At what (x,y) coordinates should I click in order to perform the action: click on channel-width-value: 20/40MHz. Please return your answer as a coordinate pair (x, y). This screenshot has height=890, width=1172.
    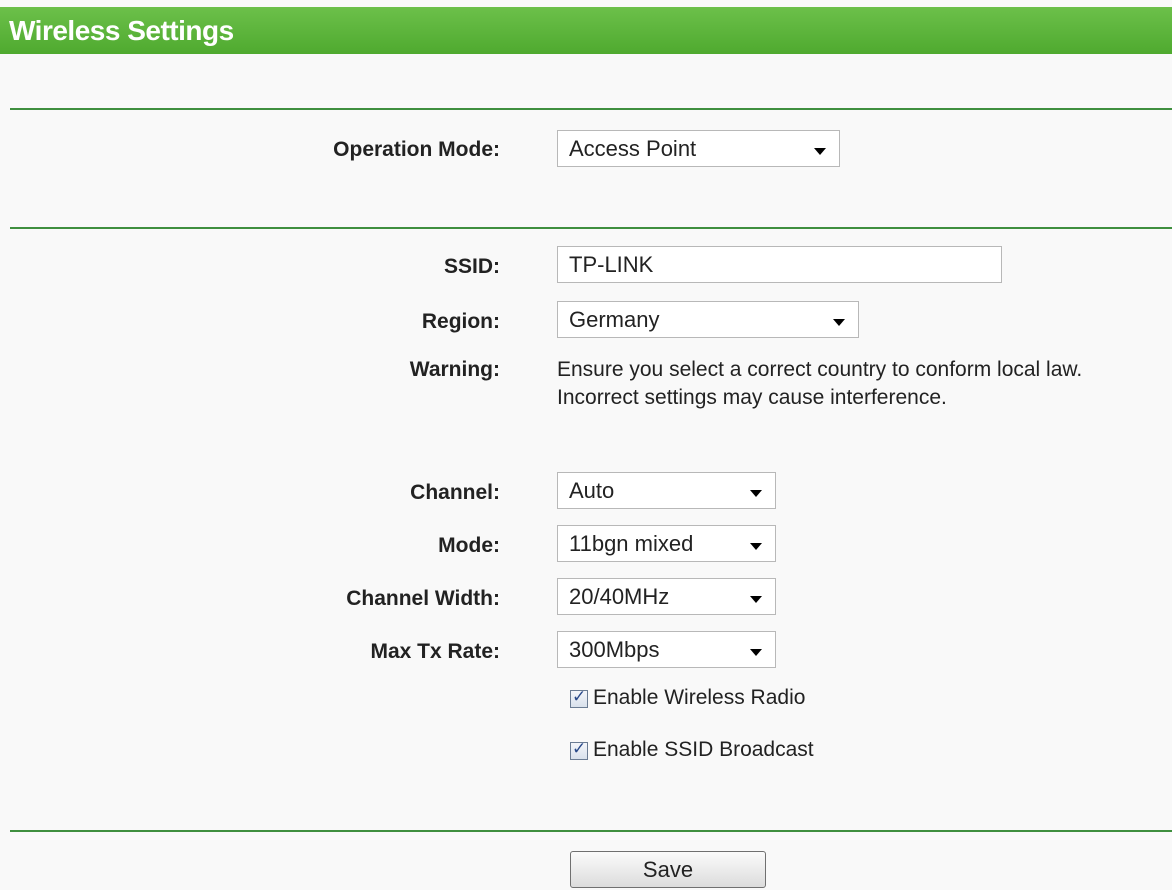
    Looking at the image, I should click on (619, 596).